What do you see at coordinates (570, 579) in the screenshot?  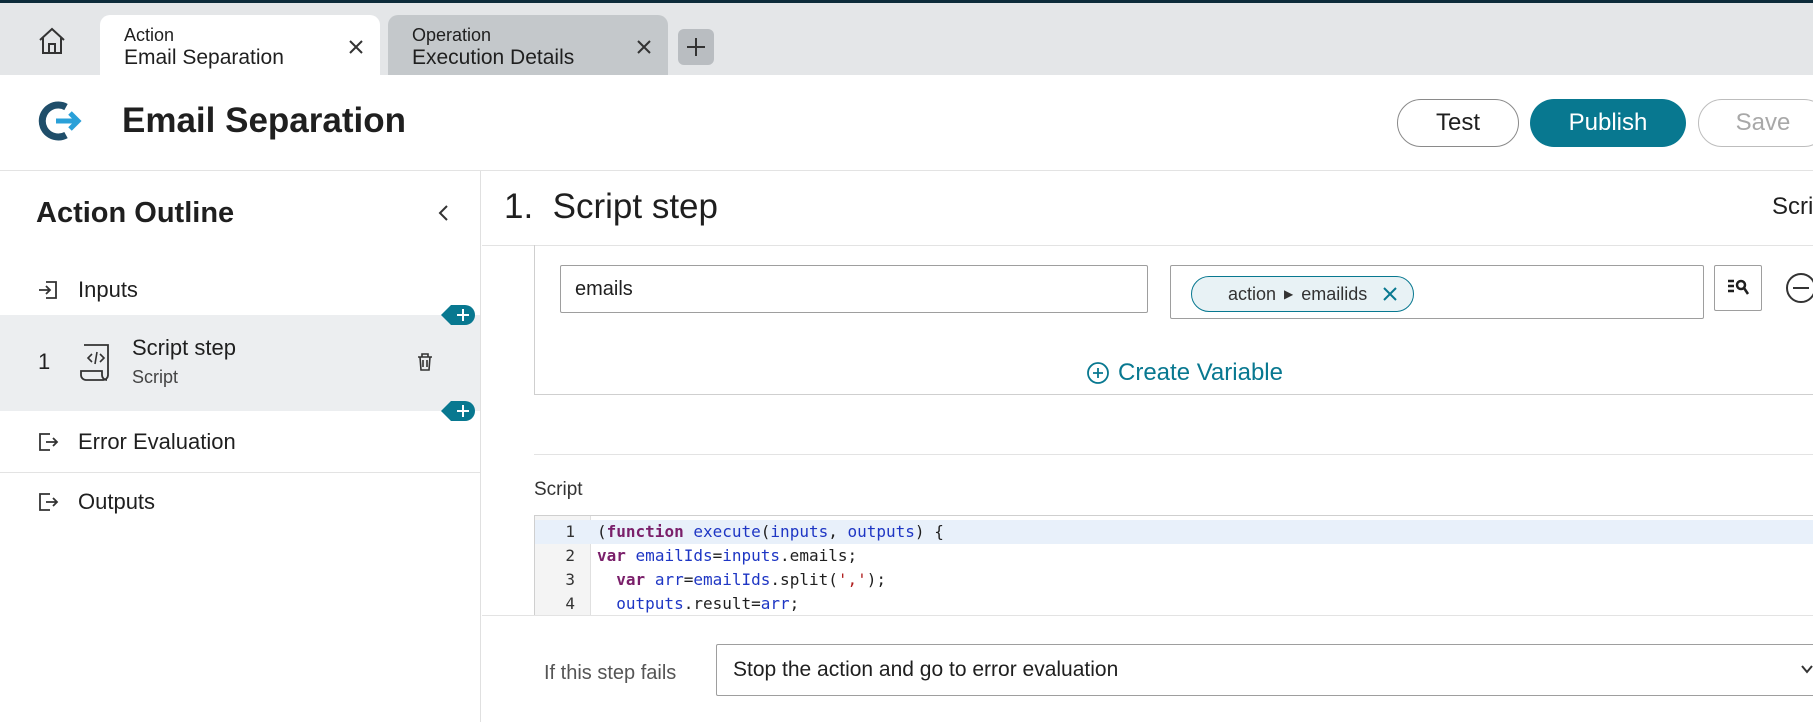 I see `line-number: 3` at bounding box center [570, 579].